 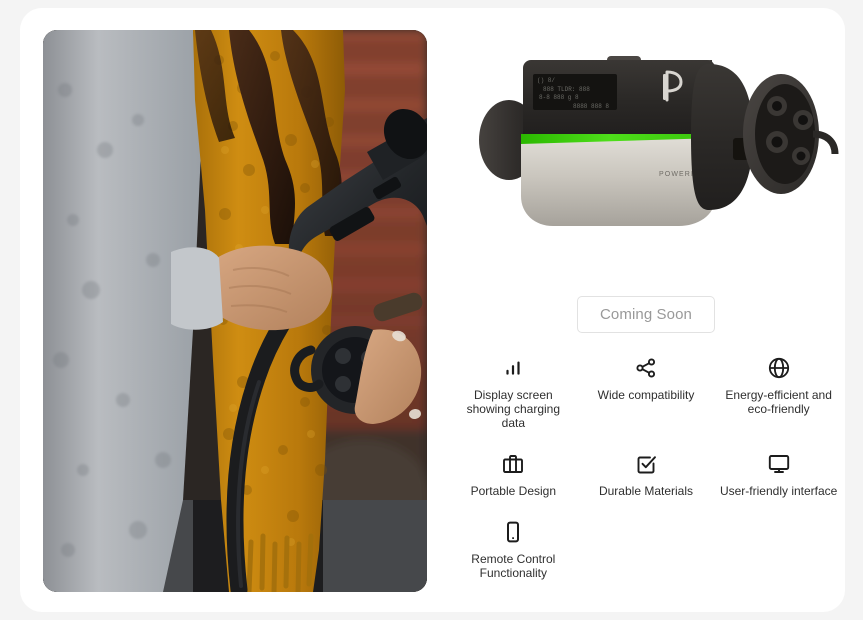 What do you see at coordinates (546, 80) in the screenshot?
I see `svg-text: () 8/` at bounding box center [546, 80].